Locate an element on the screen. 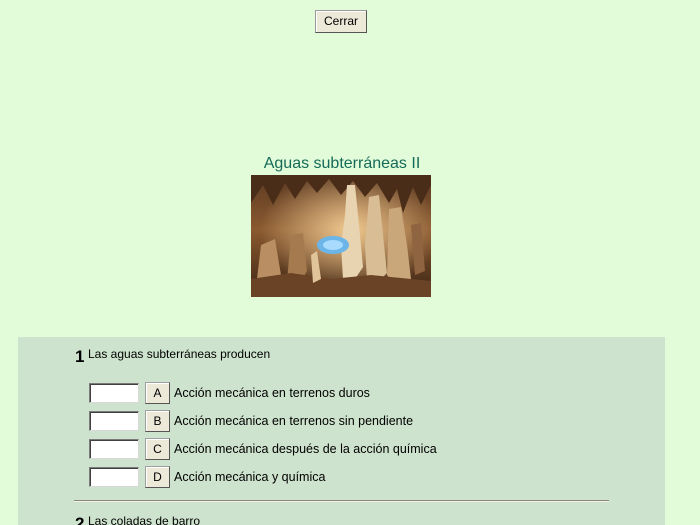 The width and height of the screenshot is (700, 525). option-text-d: Acción mecánica y química is located at coordinates (250, 477).